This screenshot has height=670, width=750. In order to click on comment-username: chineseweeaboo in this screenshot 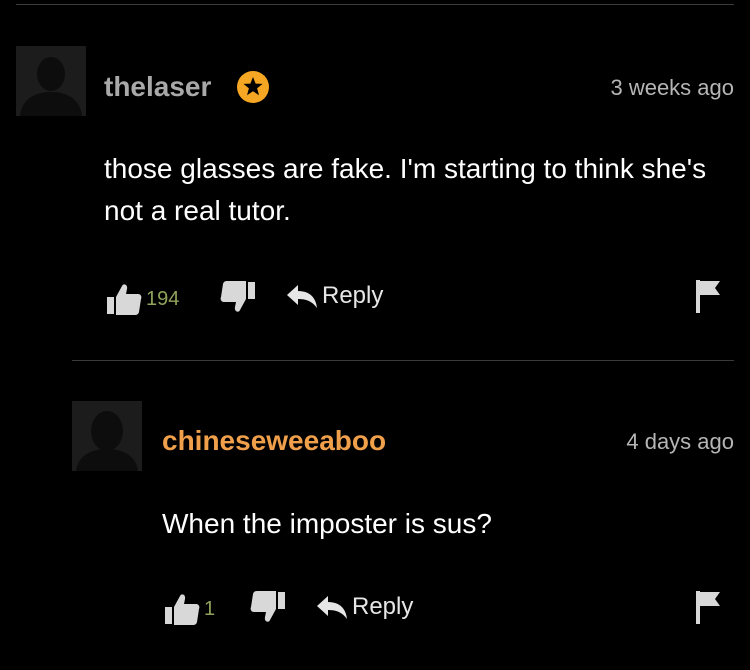, I will do `click(274, 441)`.